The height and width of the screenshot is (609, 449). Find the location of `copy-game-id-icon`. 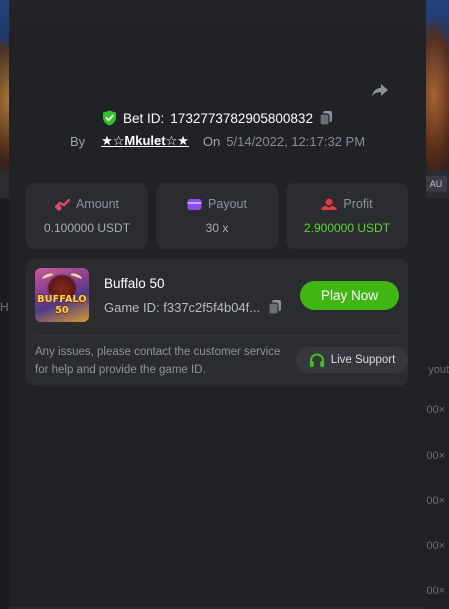

copy-game-id-icon is located at coordinates (275, 307).